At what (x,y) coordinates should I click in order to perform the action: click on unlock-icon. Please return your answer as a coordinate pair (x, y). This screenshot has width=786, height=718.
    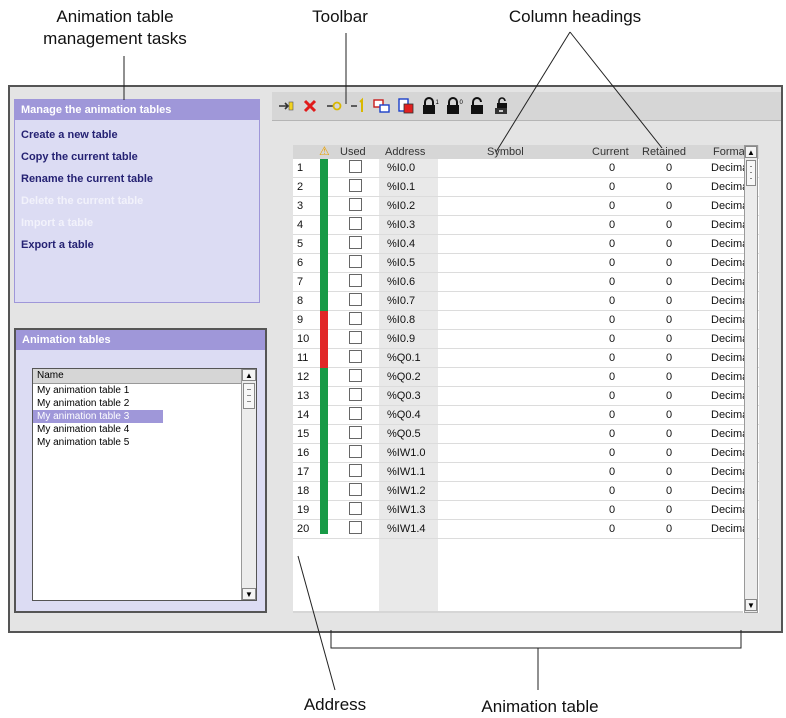
    Looking at the image, I should click on (478, 106).